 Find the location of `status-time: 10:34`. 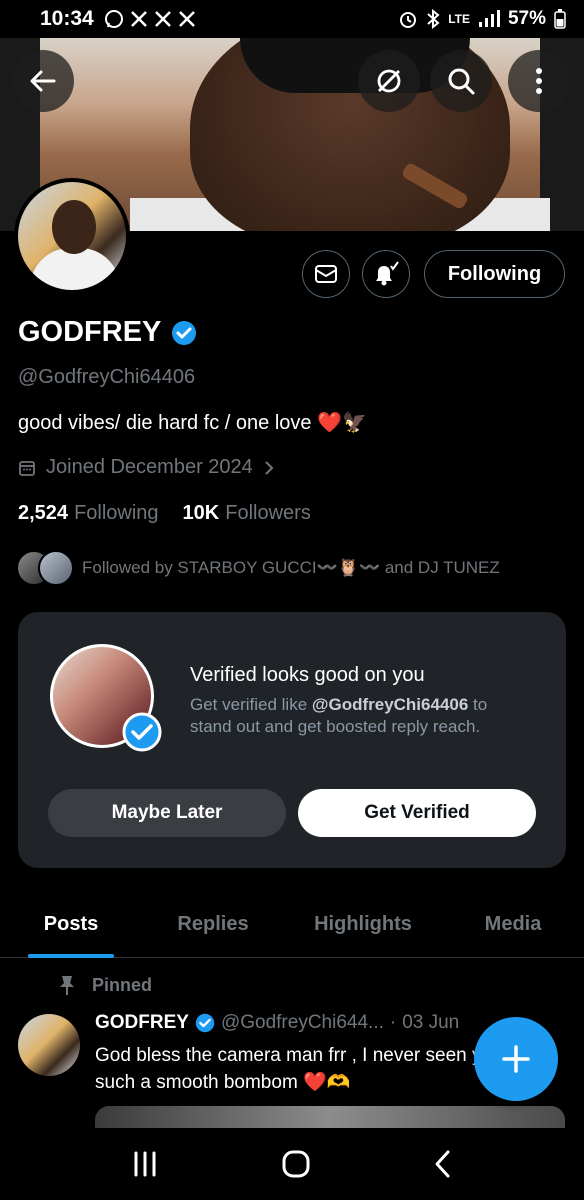

status-time: 10:34 is located at coordinates (67, 18).